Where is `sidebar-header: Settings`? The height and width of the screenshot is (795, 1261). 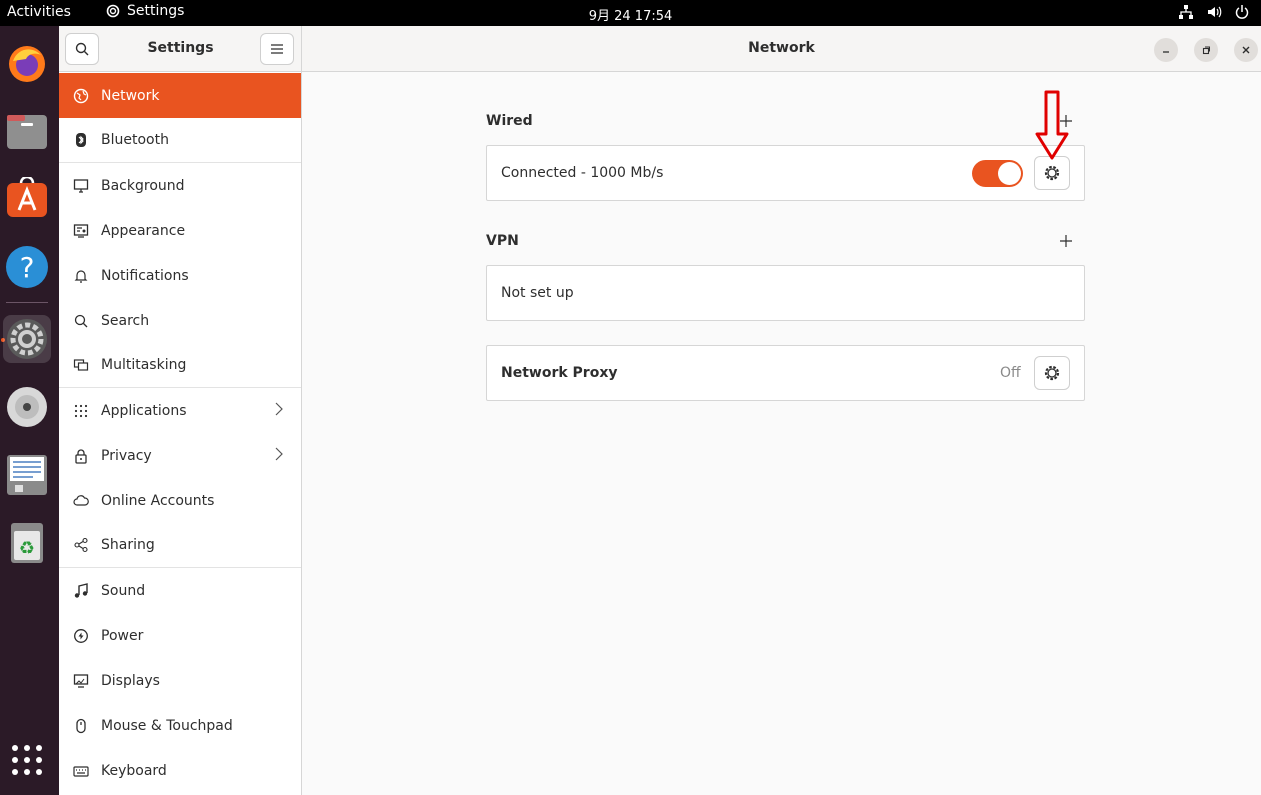 sidebar-header: Settings is located at coordinates (180, 49).